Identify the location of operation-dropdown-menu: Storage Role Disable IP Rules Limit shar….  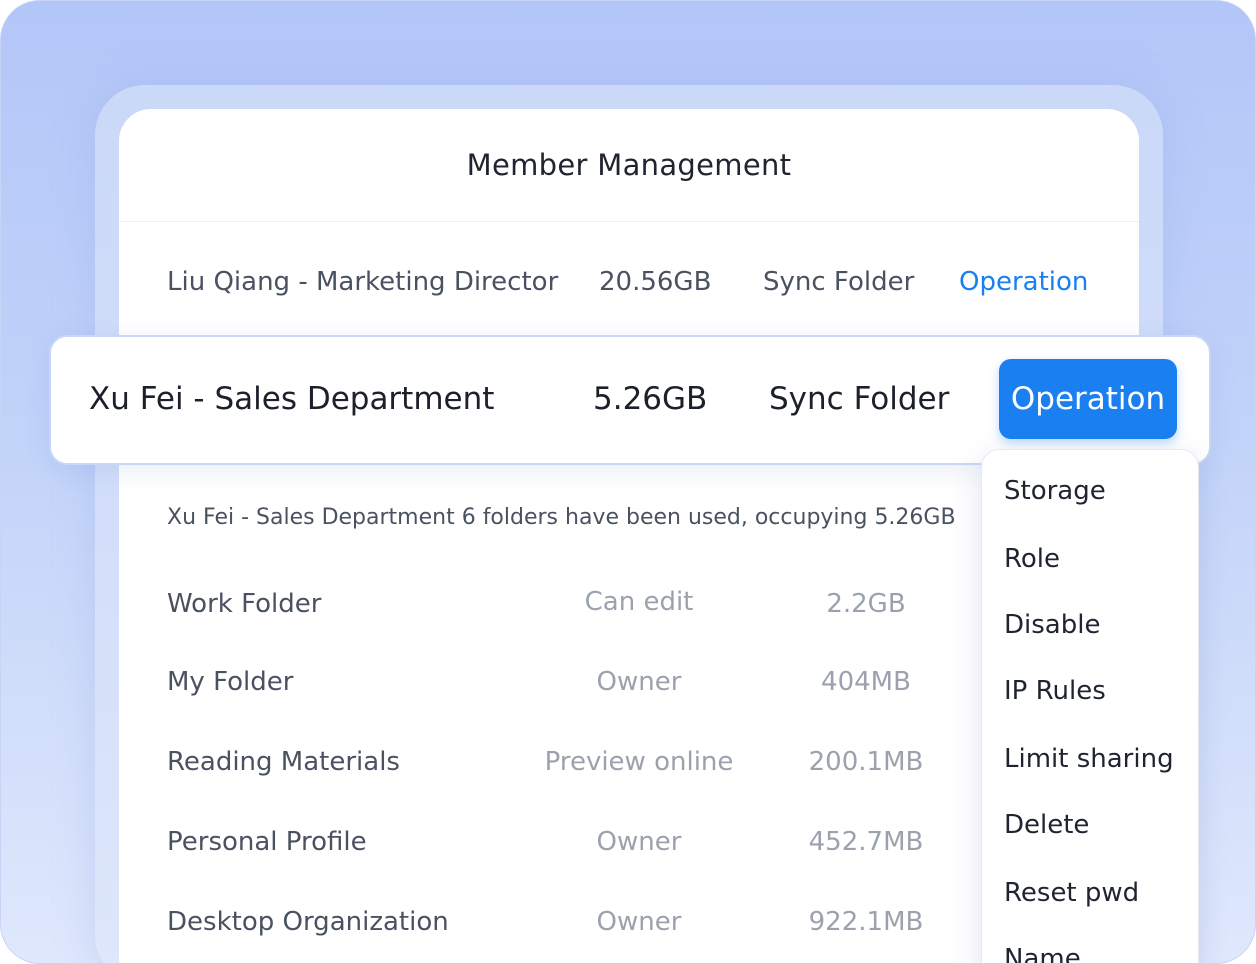
(1090, 706).